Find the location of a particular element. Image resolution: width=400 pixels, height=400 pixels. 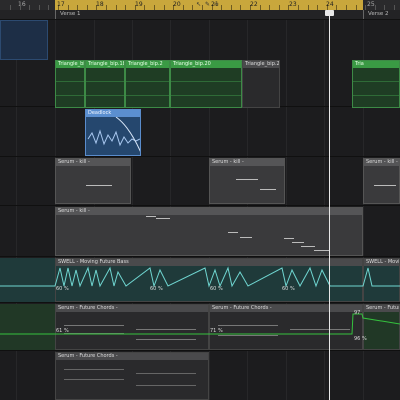

region-name: Tria is located at coordinates (376, 64).